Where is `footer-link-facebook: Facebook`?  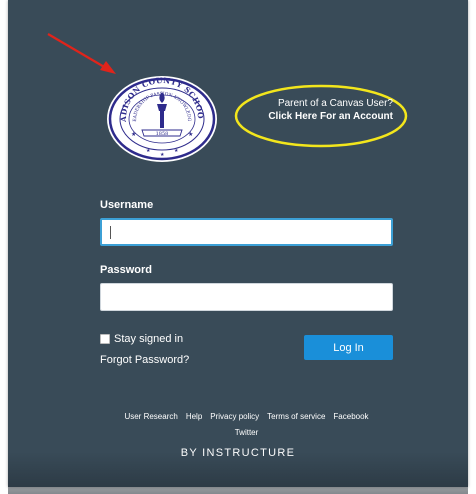
footer-link-facebook: Facebook is located at coordinates (350, 416).